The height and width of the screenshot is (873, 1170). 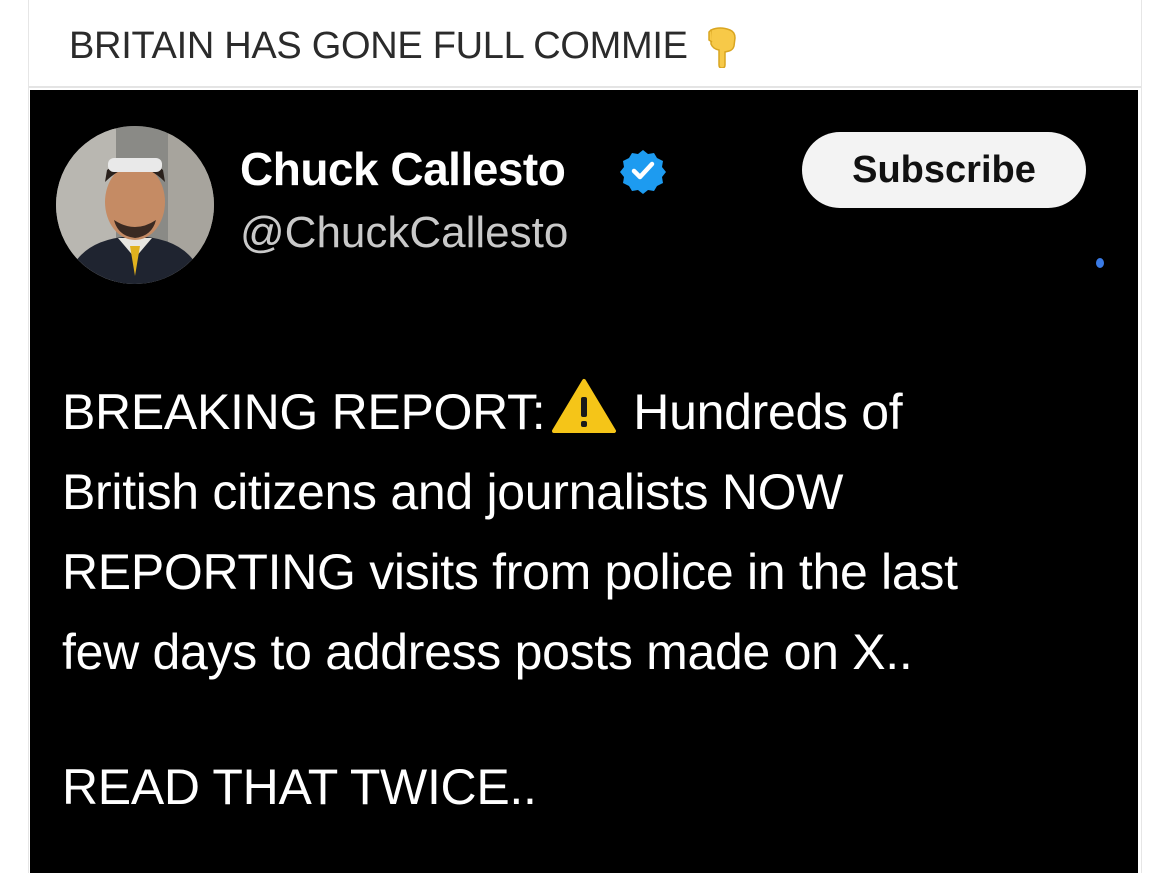 I want to click on tweet-line-prefix: BREAKING REPORT:, so click(x=304, y=412).